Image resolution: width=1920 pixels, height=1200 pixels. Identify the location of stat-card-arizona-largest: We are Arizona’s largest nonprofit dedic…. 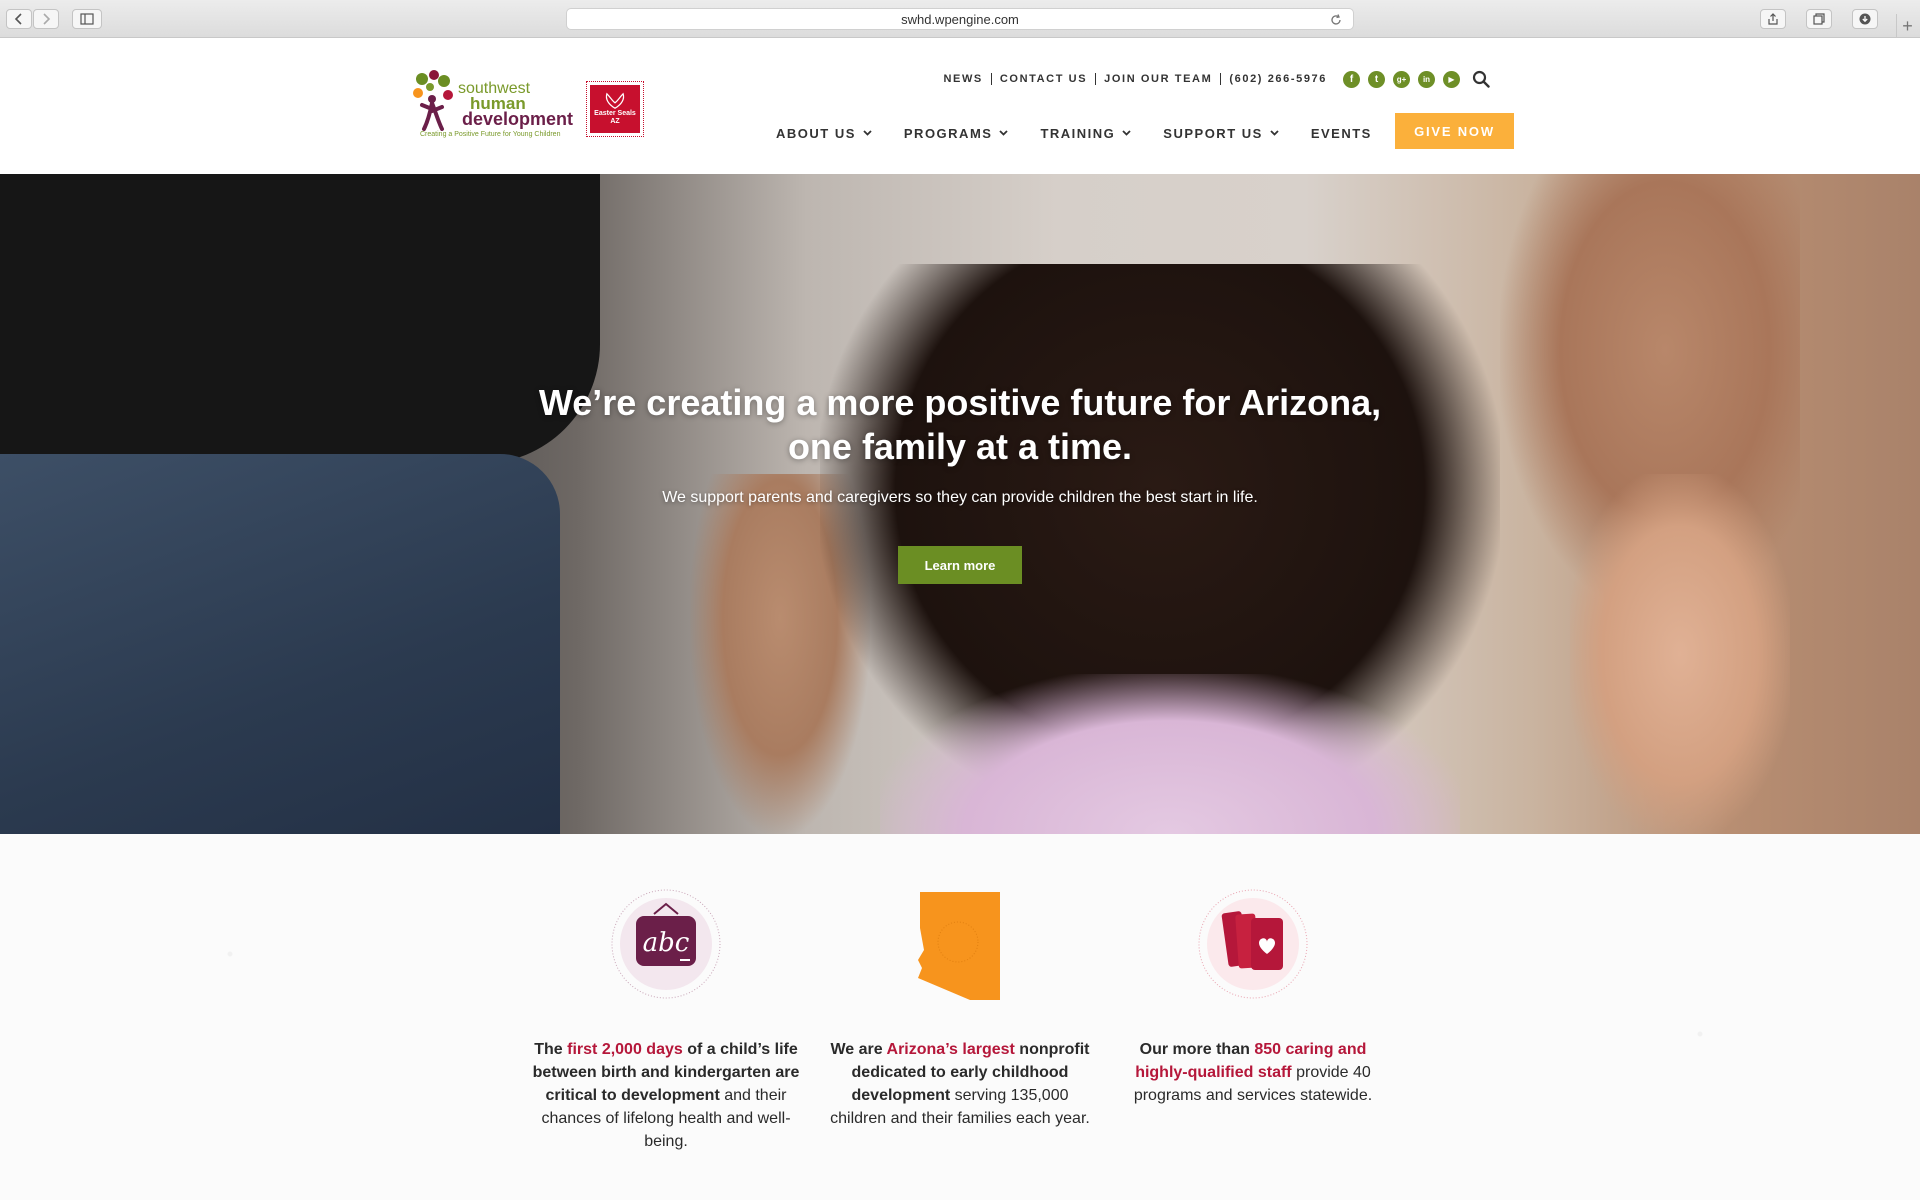
(960, 1007).